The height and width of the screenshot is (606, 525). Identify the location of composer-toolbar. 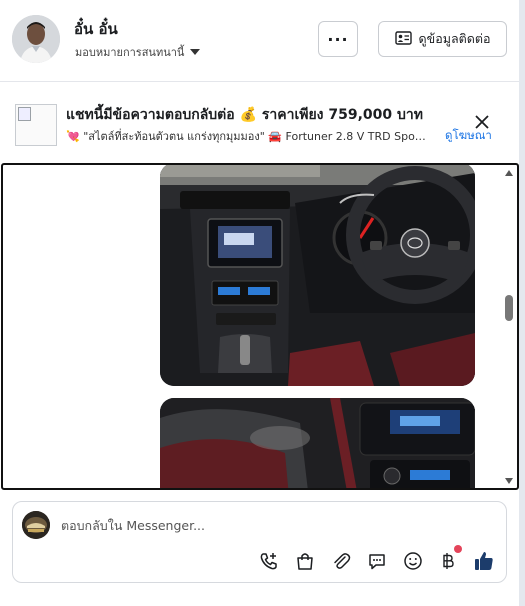
(260, 561).